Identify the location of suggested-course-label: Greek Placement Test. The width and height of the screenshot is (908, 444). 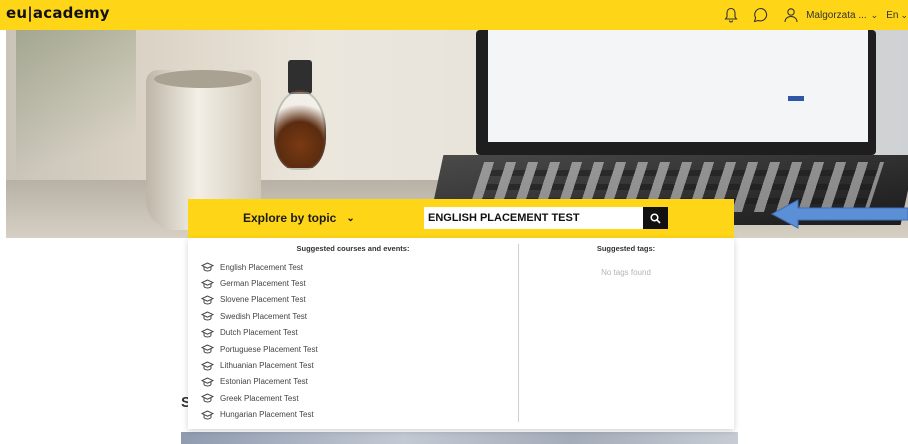
(259, 398).